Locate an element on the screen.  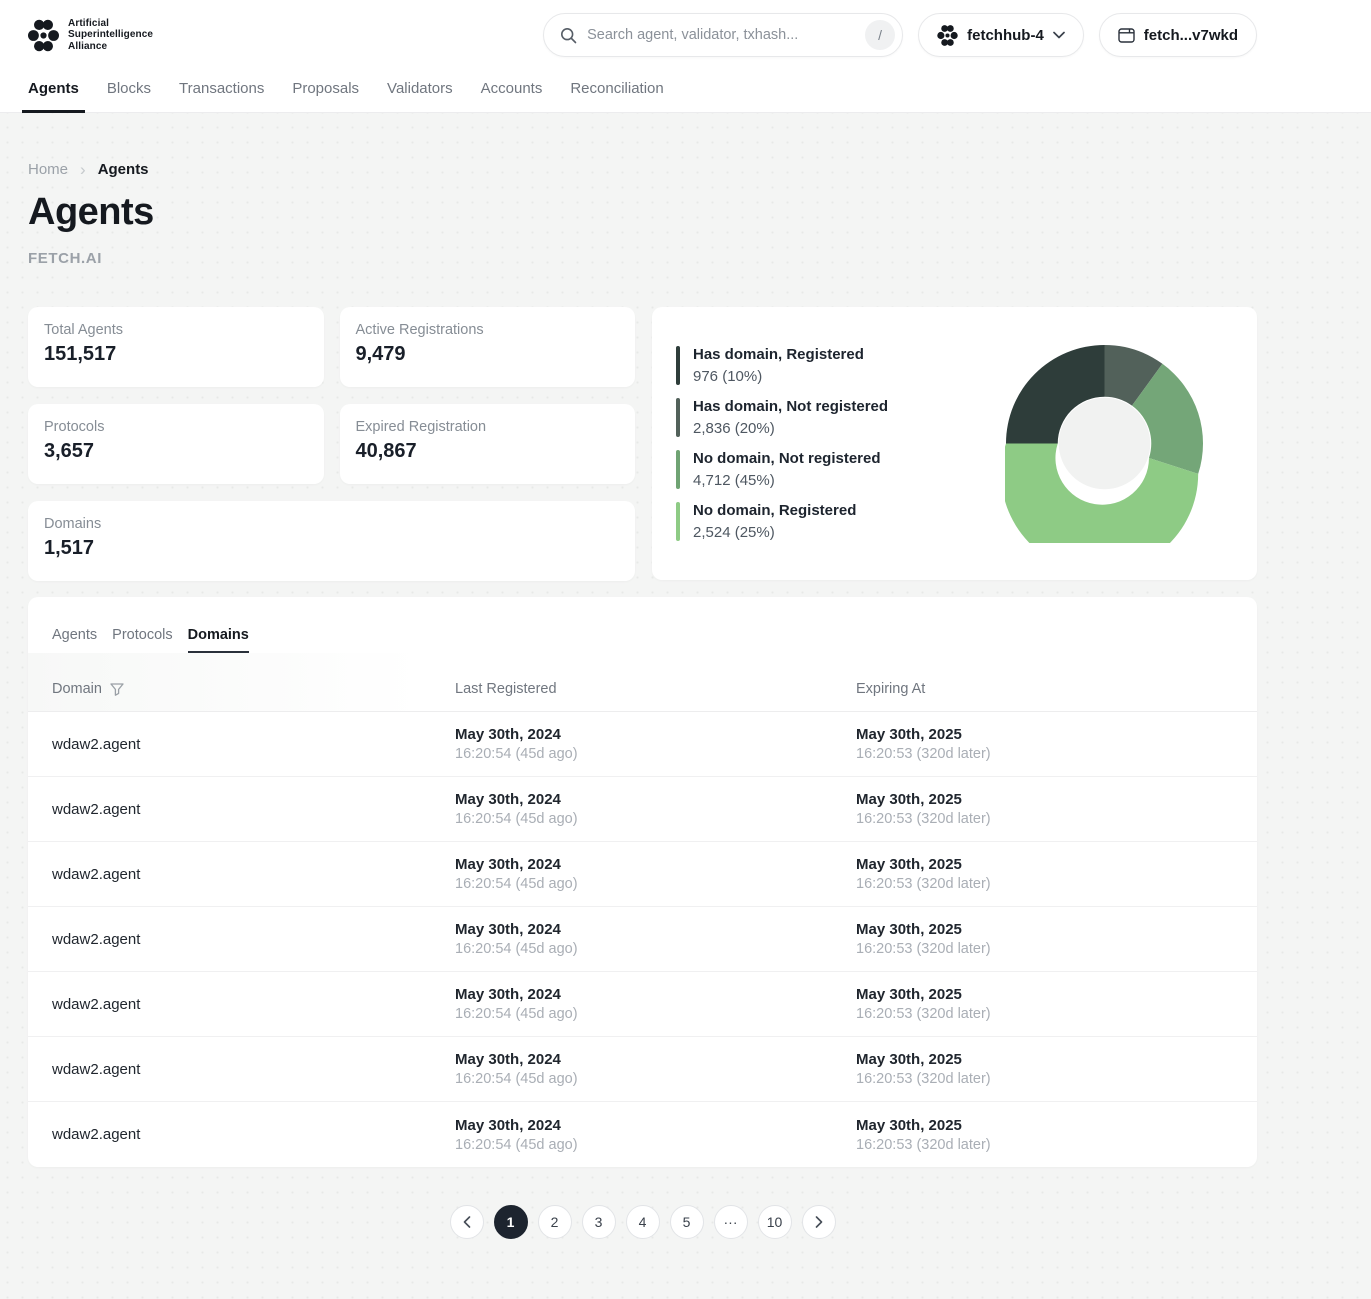
donut-chart is located at coordinates (1104, 443).